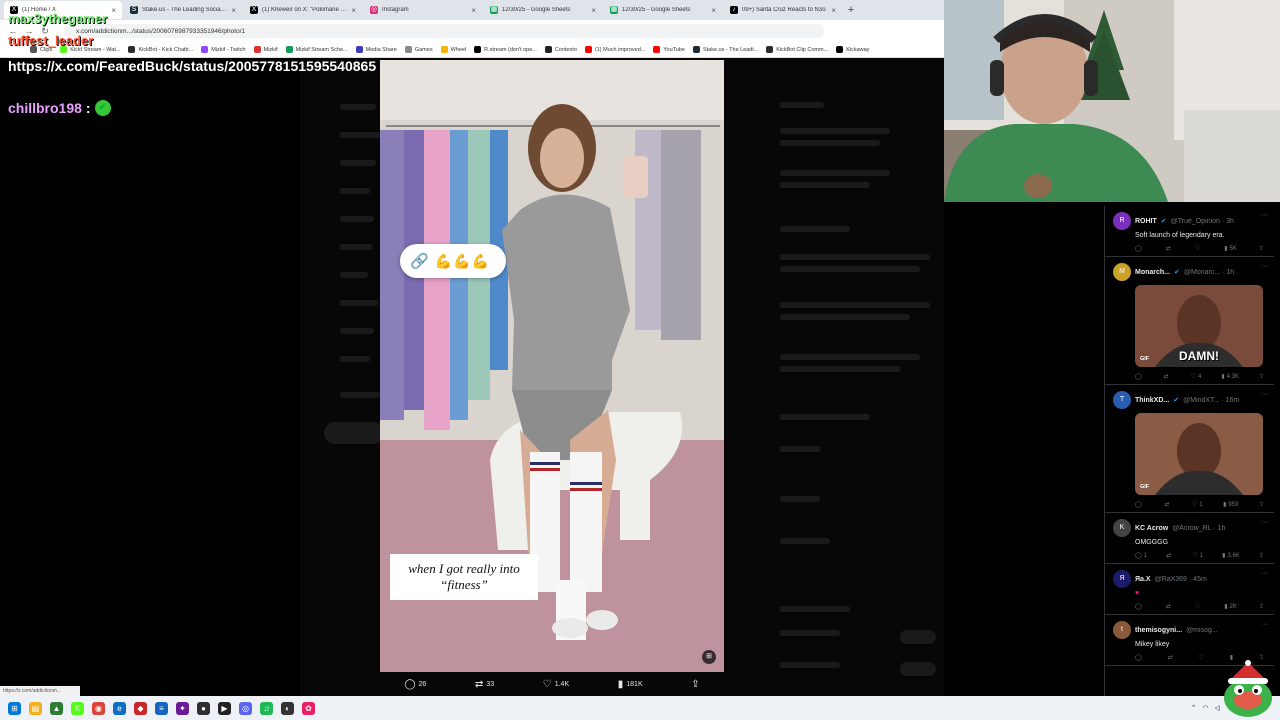  Describe the element at coordinates (224, 708) in the screenshot. I see `terminal-icon: ▶` at that location.